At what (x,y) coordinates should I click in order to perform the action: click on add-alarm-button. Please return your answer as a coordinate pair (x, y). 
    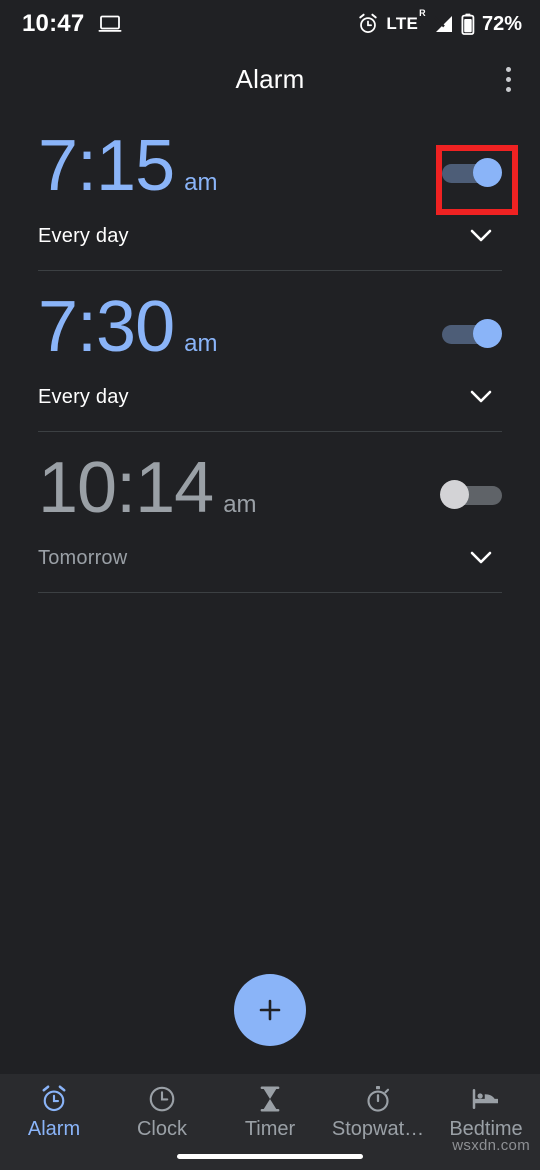
    Looking at the image, I should click on (270, 1010).